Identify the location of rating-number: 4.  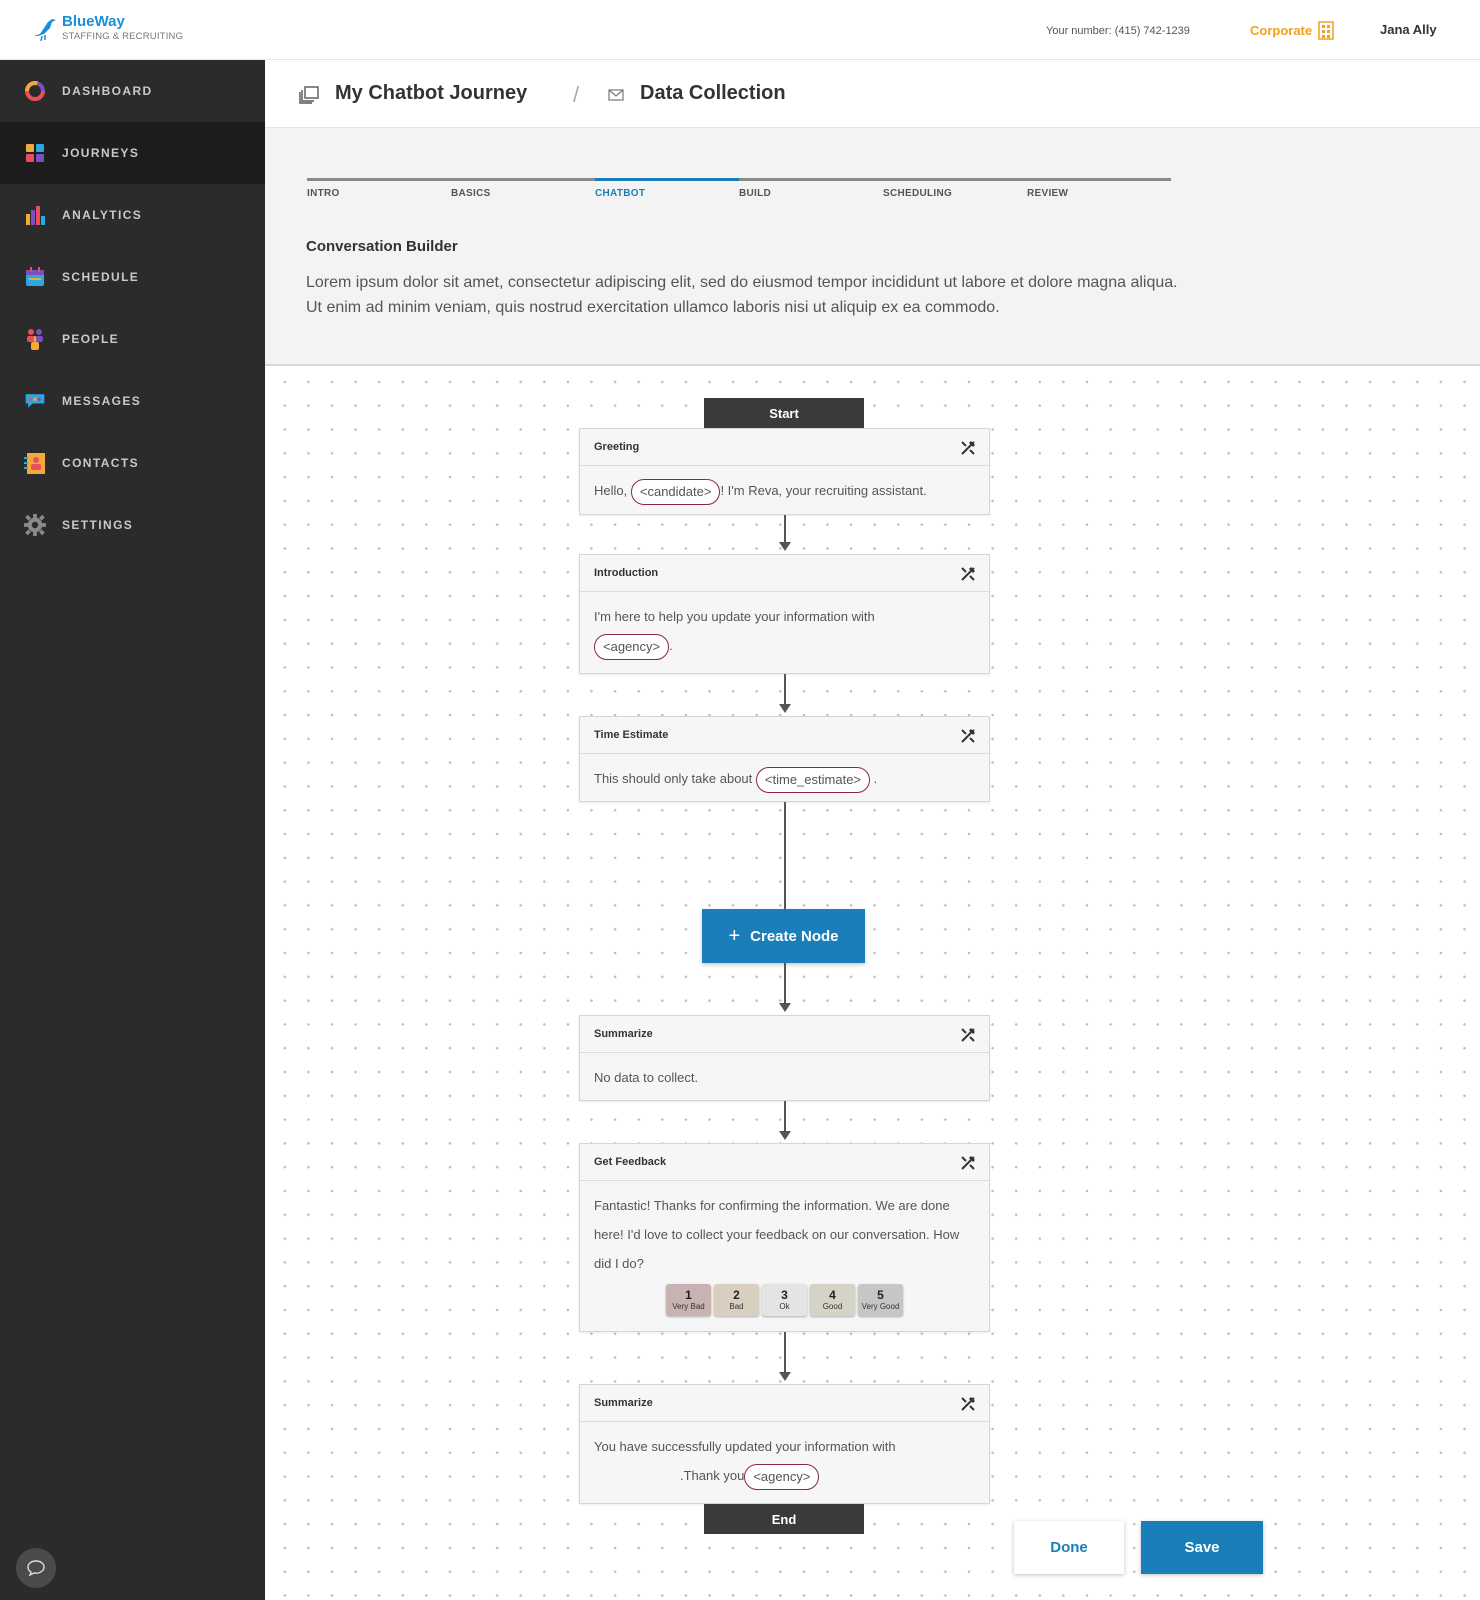
(832, 1295).